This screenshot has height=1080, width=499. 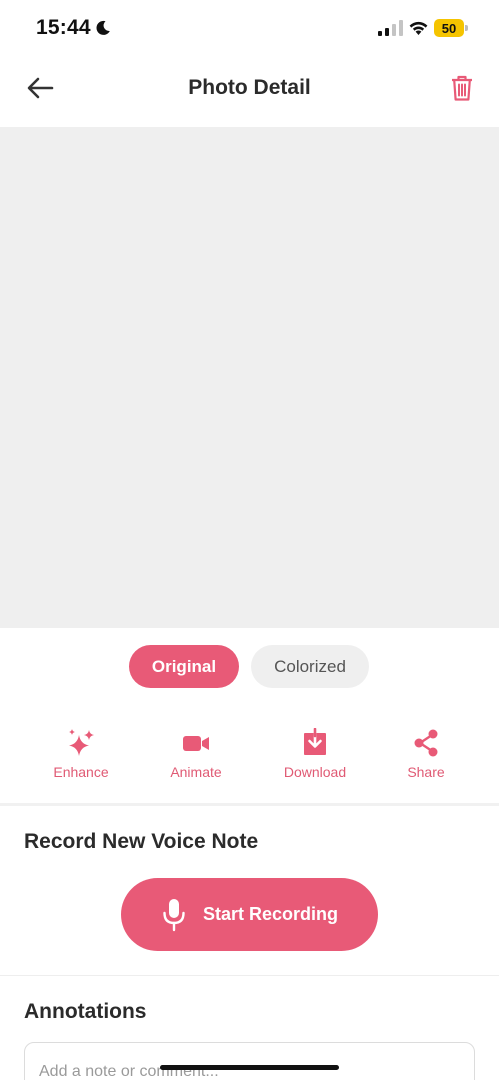 What do you see at coordinates (426, 758) in the screenshot?
I see `share-button: Share` at bounding box center [426, 758].